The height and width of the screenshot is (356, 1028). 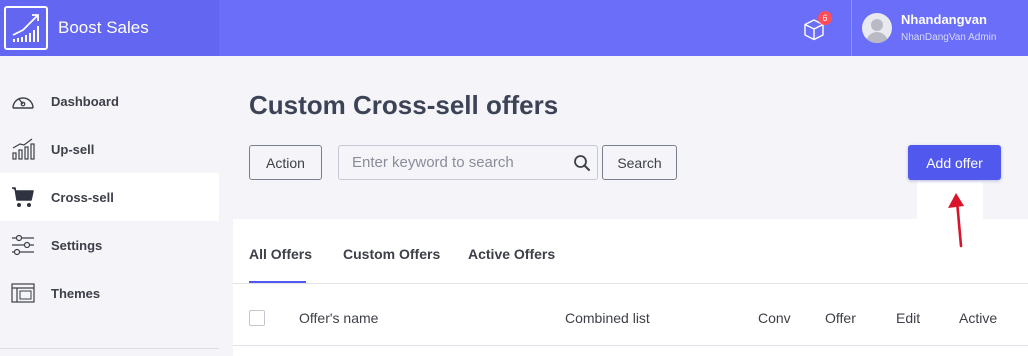 What do you see at coordinates (73, 149) in the screenshot?
I see `sidebar-item-label: Up-sell` at bounding box center [73, 149].